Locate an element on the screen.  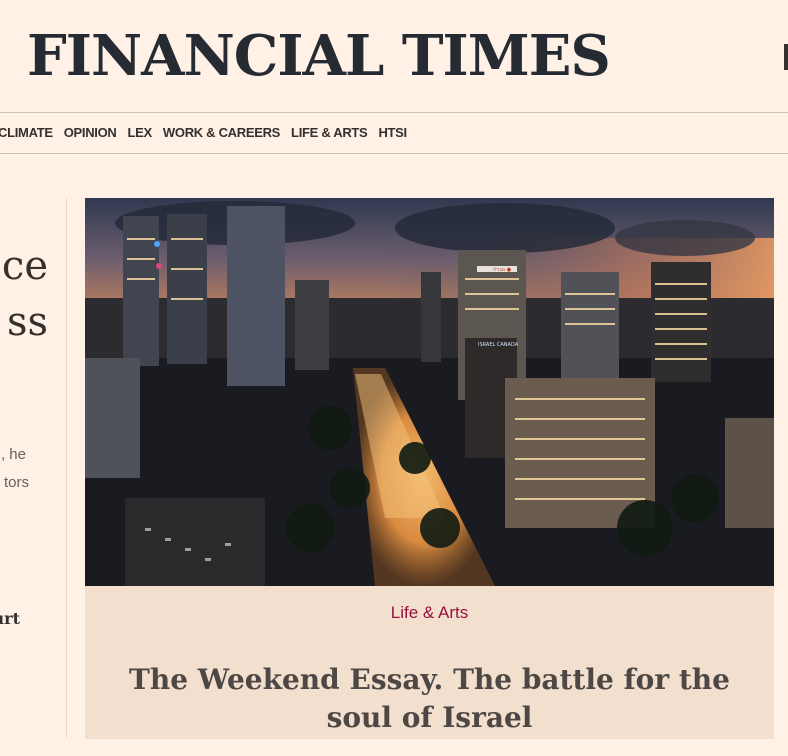
nav-item-climate: CLIMATE is located at coordinates (26, 132).